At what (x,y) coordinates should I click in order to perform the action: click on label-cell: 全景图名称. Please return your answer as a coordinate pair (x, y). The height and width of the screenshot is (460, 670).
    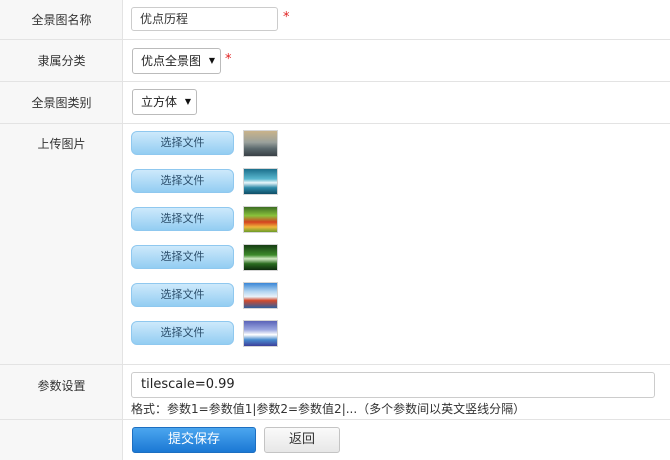
    Looking at the image, I should click on (61, 19).